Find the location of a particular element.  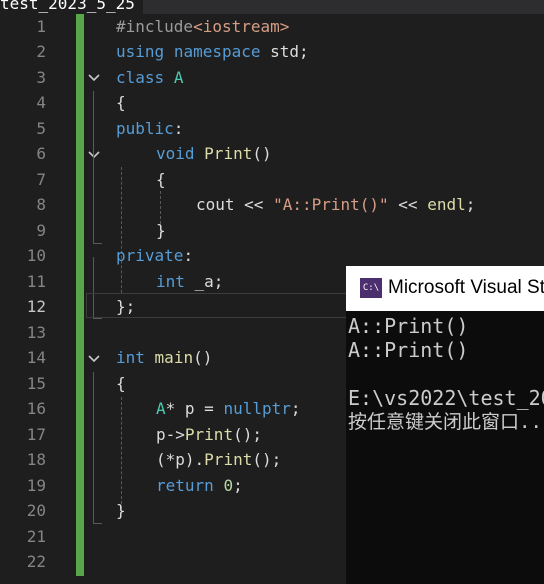

code-line: return 0; is located at coordinates (199, 485).